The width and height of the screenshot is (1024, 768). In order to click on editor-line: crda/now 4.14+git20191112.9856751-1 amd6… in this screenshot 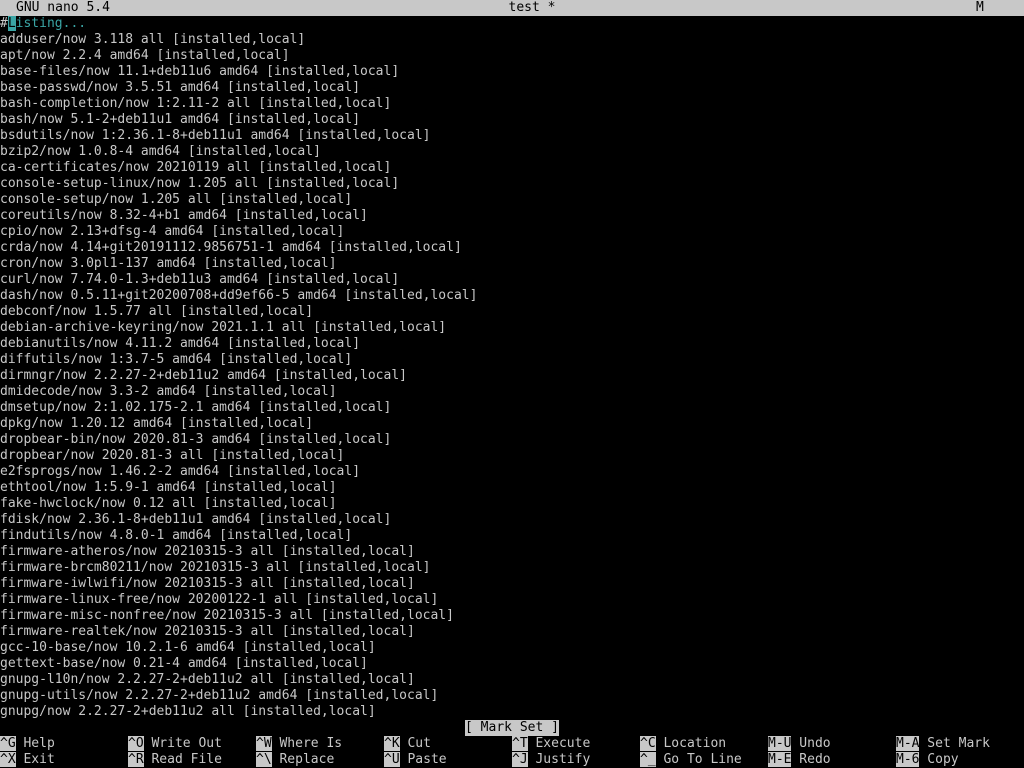, I will do `click(512, 248)`.